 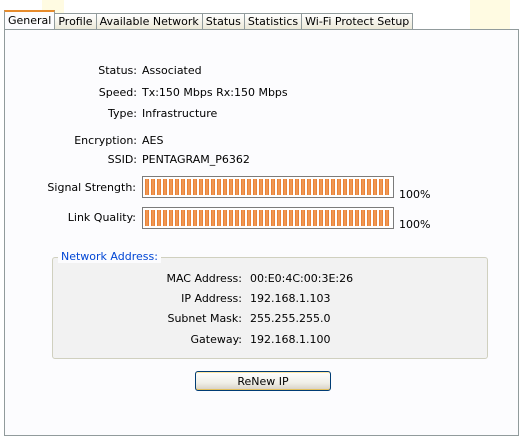 What do you see at coordinates (302, 278) in the screenshot?
I see `mac-address-value: 00:E0:4C:00:3E:26` at bounding box center [302, 278].